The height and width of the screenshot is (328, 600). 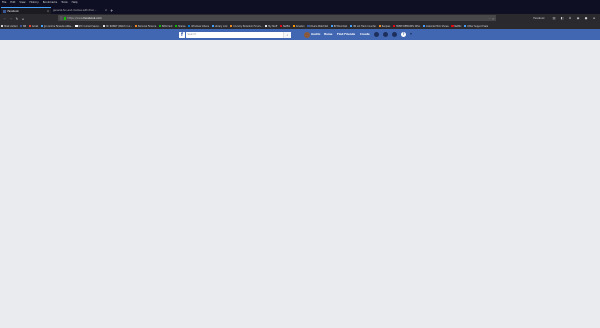 I want to click on facebook-search: ⌕, so click(x=238, y=34).